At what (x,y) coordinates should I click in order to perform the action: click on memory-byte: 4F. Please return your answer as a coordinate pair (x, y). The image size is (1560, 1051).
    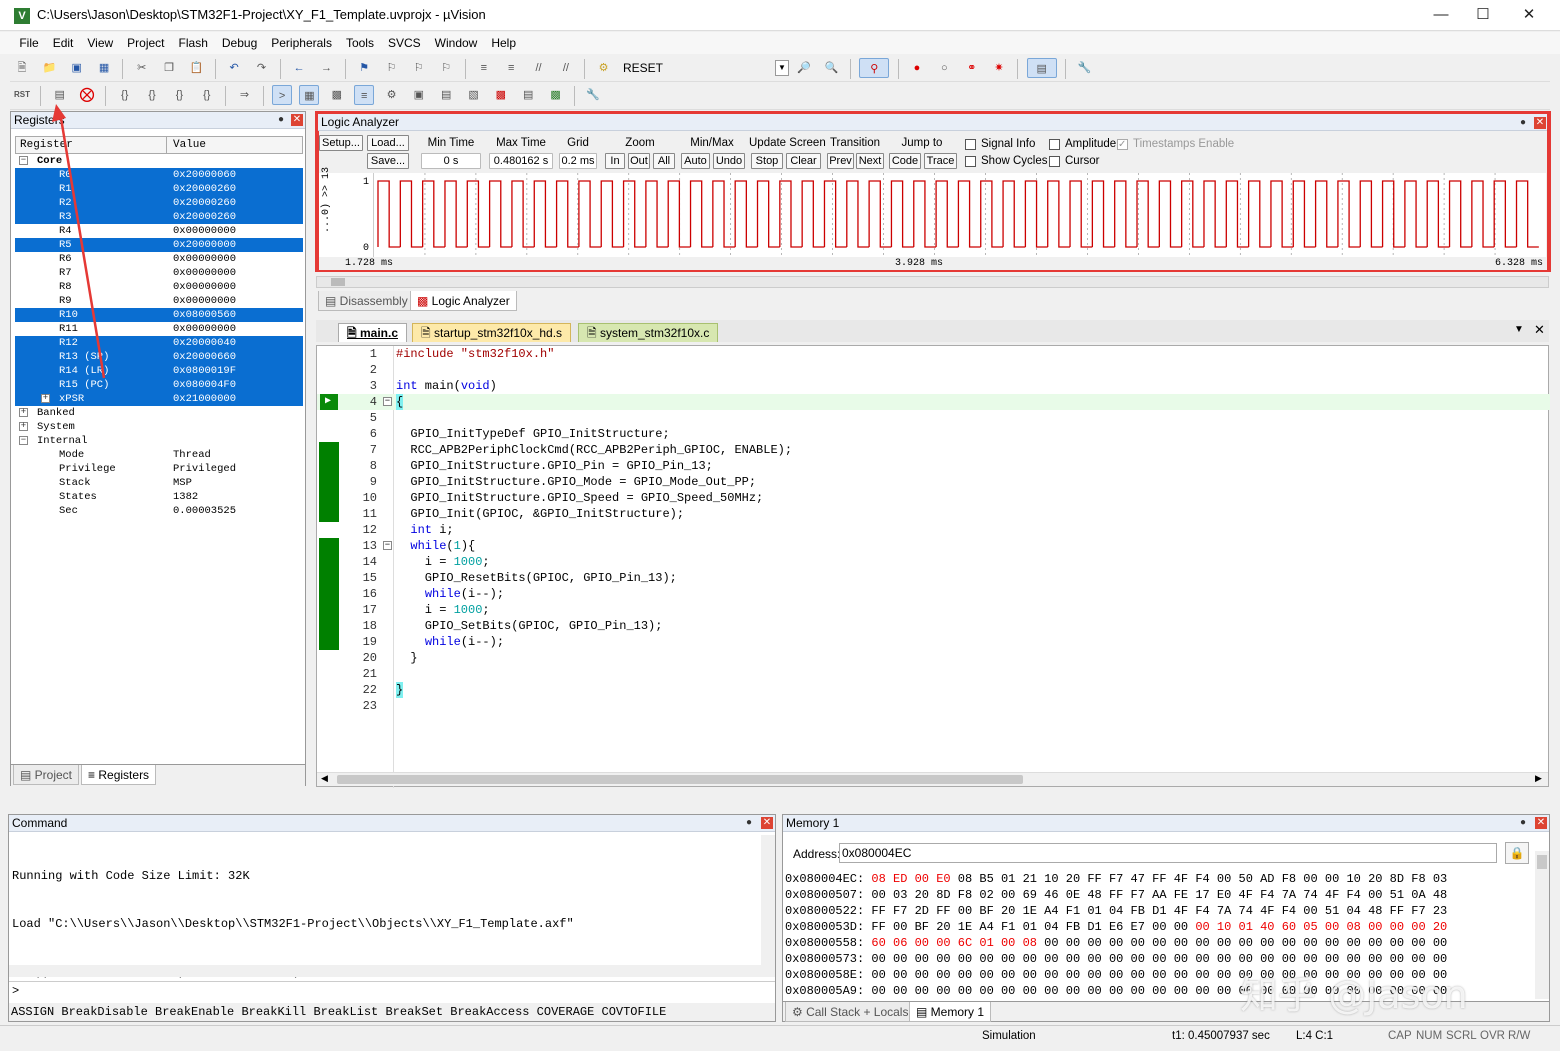
    Looking at the image, I should click on (1332, 895).